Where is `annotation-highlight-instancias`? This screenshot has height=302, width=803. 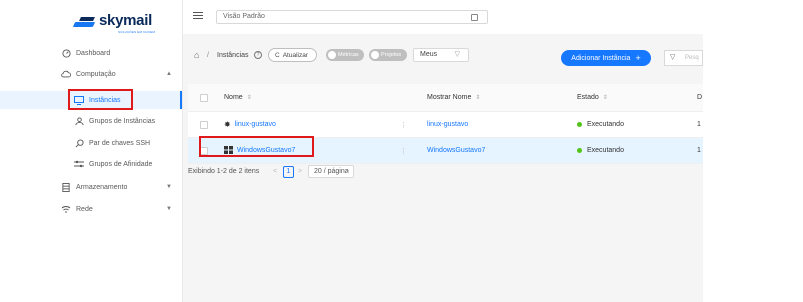 annotation-highlight-instancias is located at coordinates (100, 99).